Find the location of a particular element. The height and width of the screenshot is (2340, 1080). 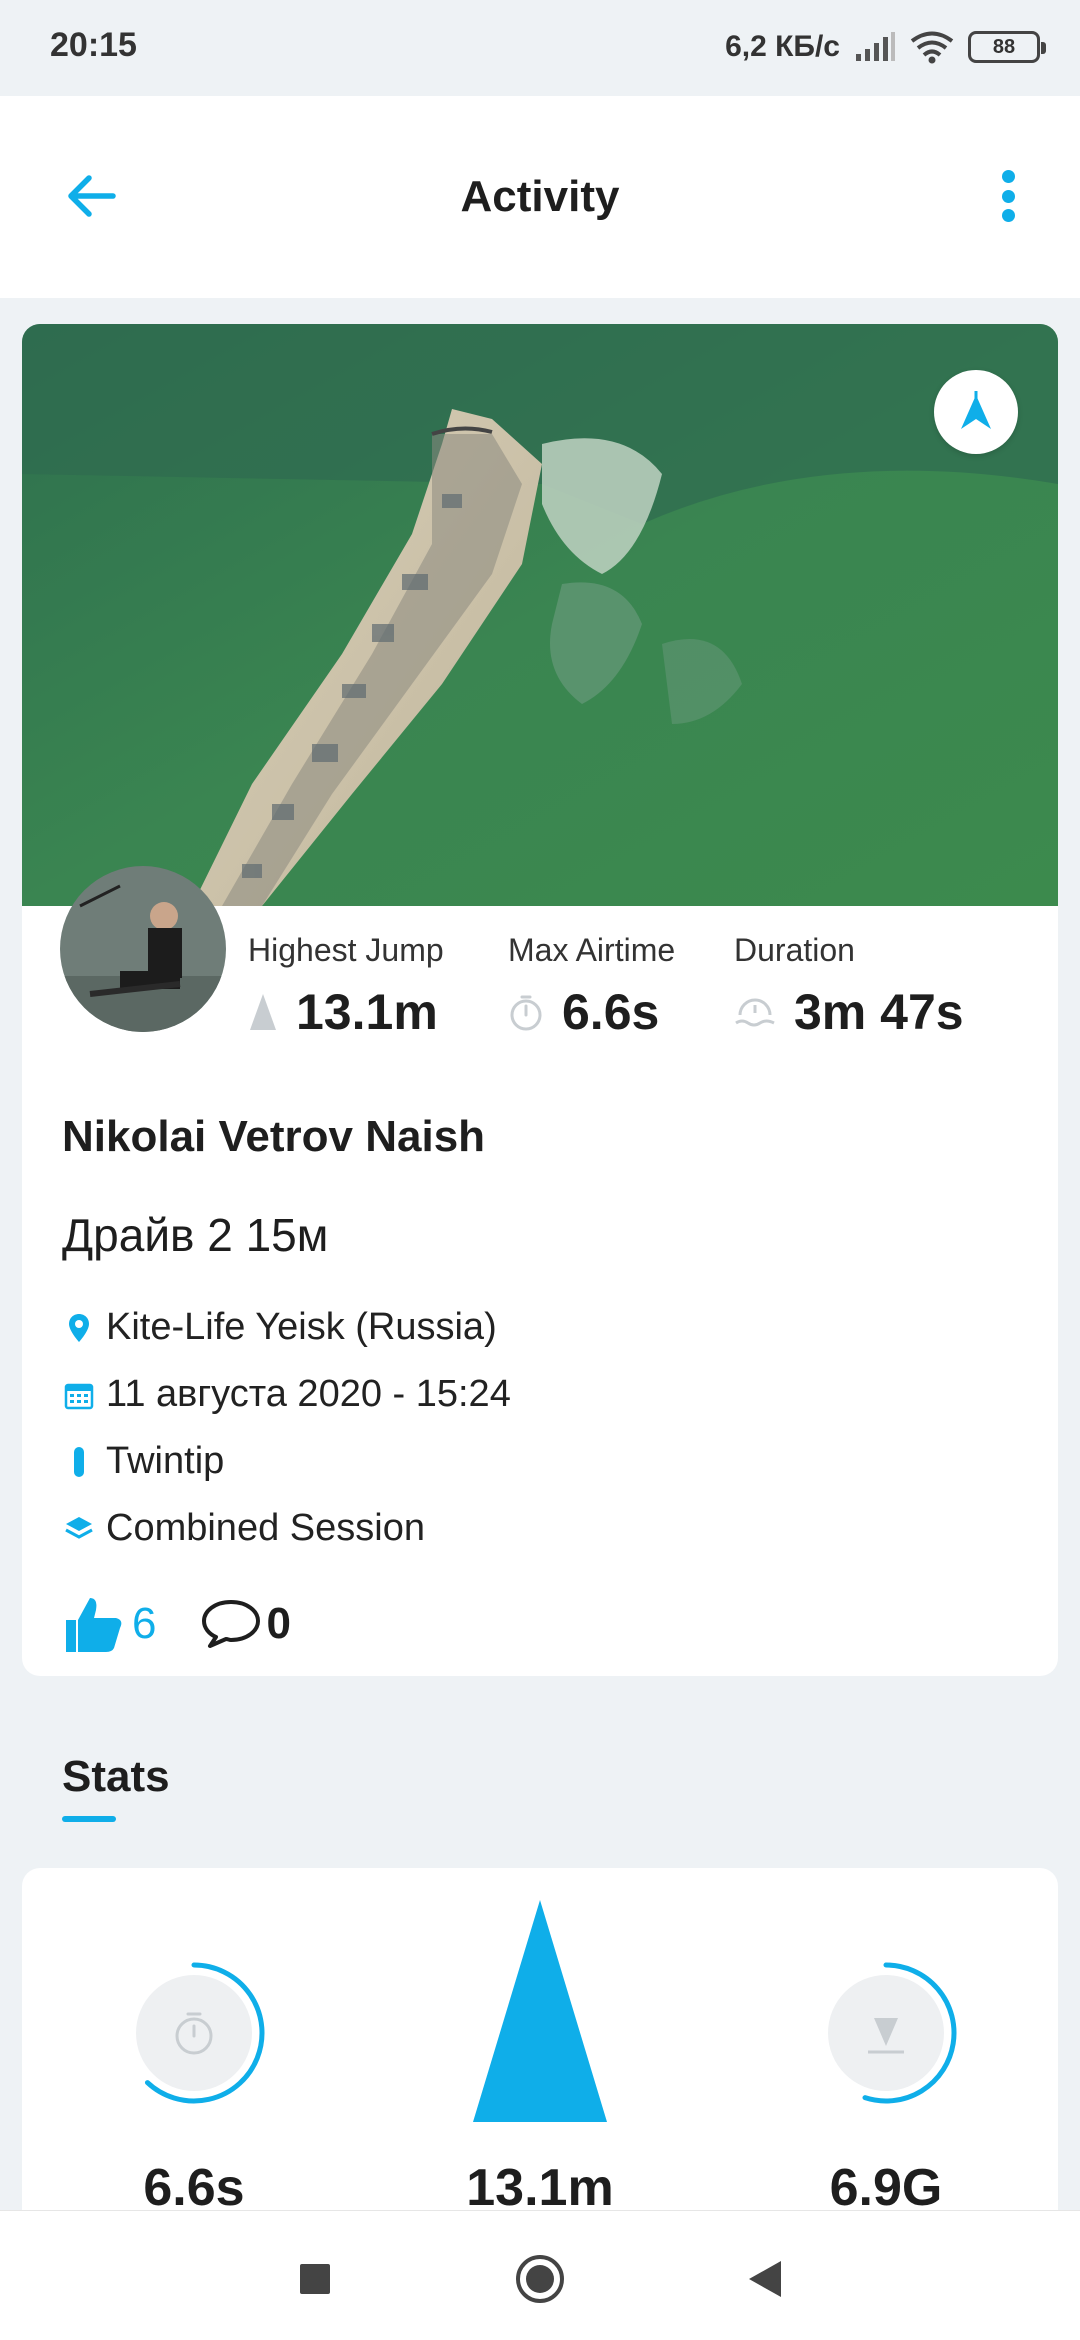

location-pin-icon is located at coordinates (79, 1327).